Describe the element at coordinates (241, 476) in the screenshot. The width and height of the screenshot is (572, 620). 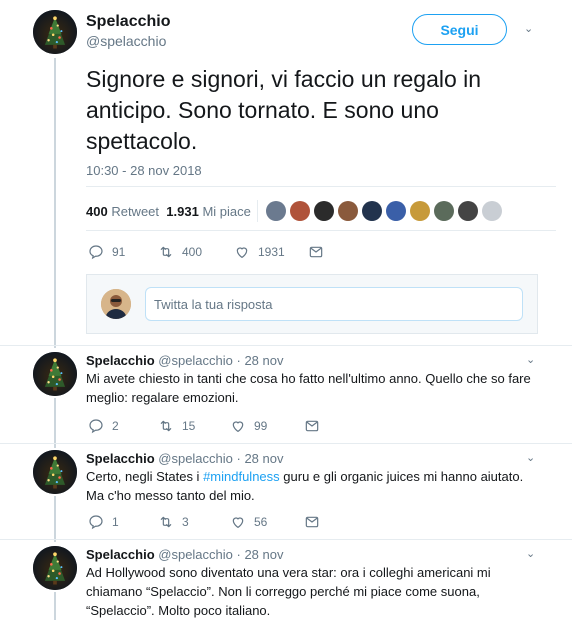
I see `hashtag-link: #mindfulness` at that location.